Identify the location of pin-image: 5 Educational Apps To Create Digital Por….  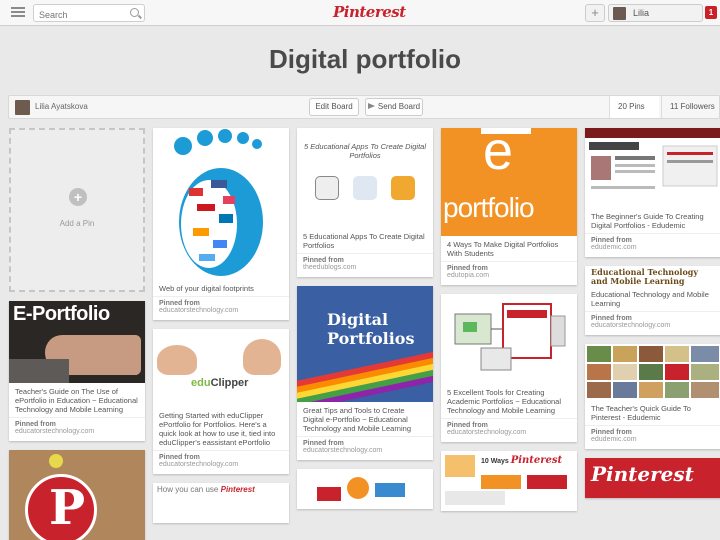
(365, 178).